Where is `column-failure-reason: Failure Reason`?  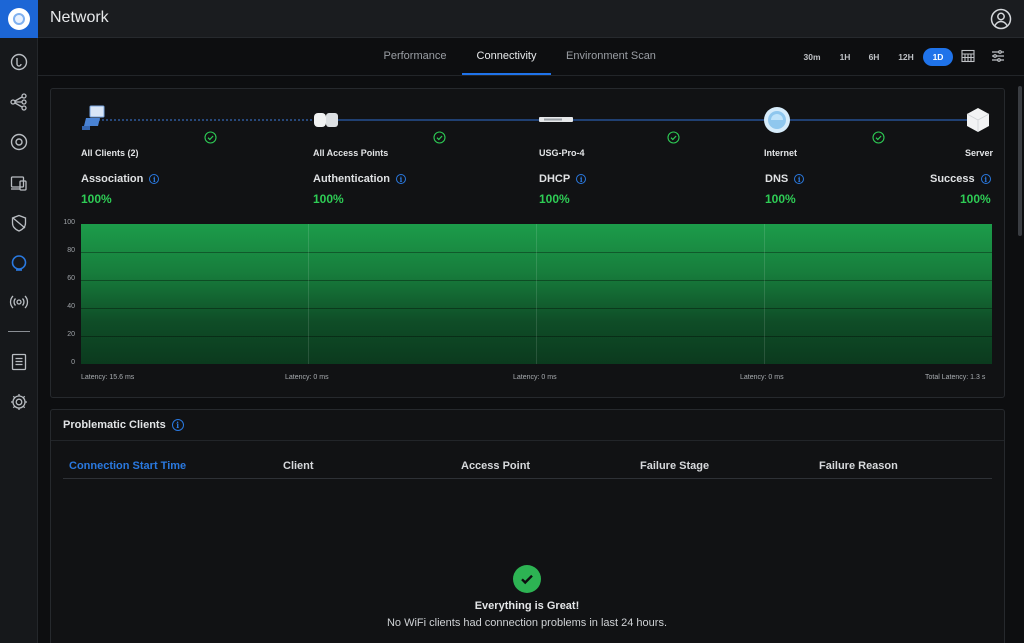 column-failure-reason: Failure Reason is located at coordinates (858, 466).